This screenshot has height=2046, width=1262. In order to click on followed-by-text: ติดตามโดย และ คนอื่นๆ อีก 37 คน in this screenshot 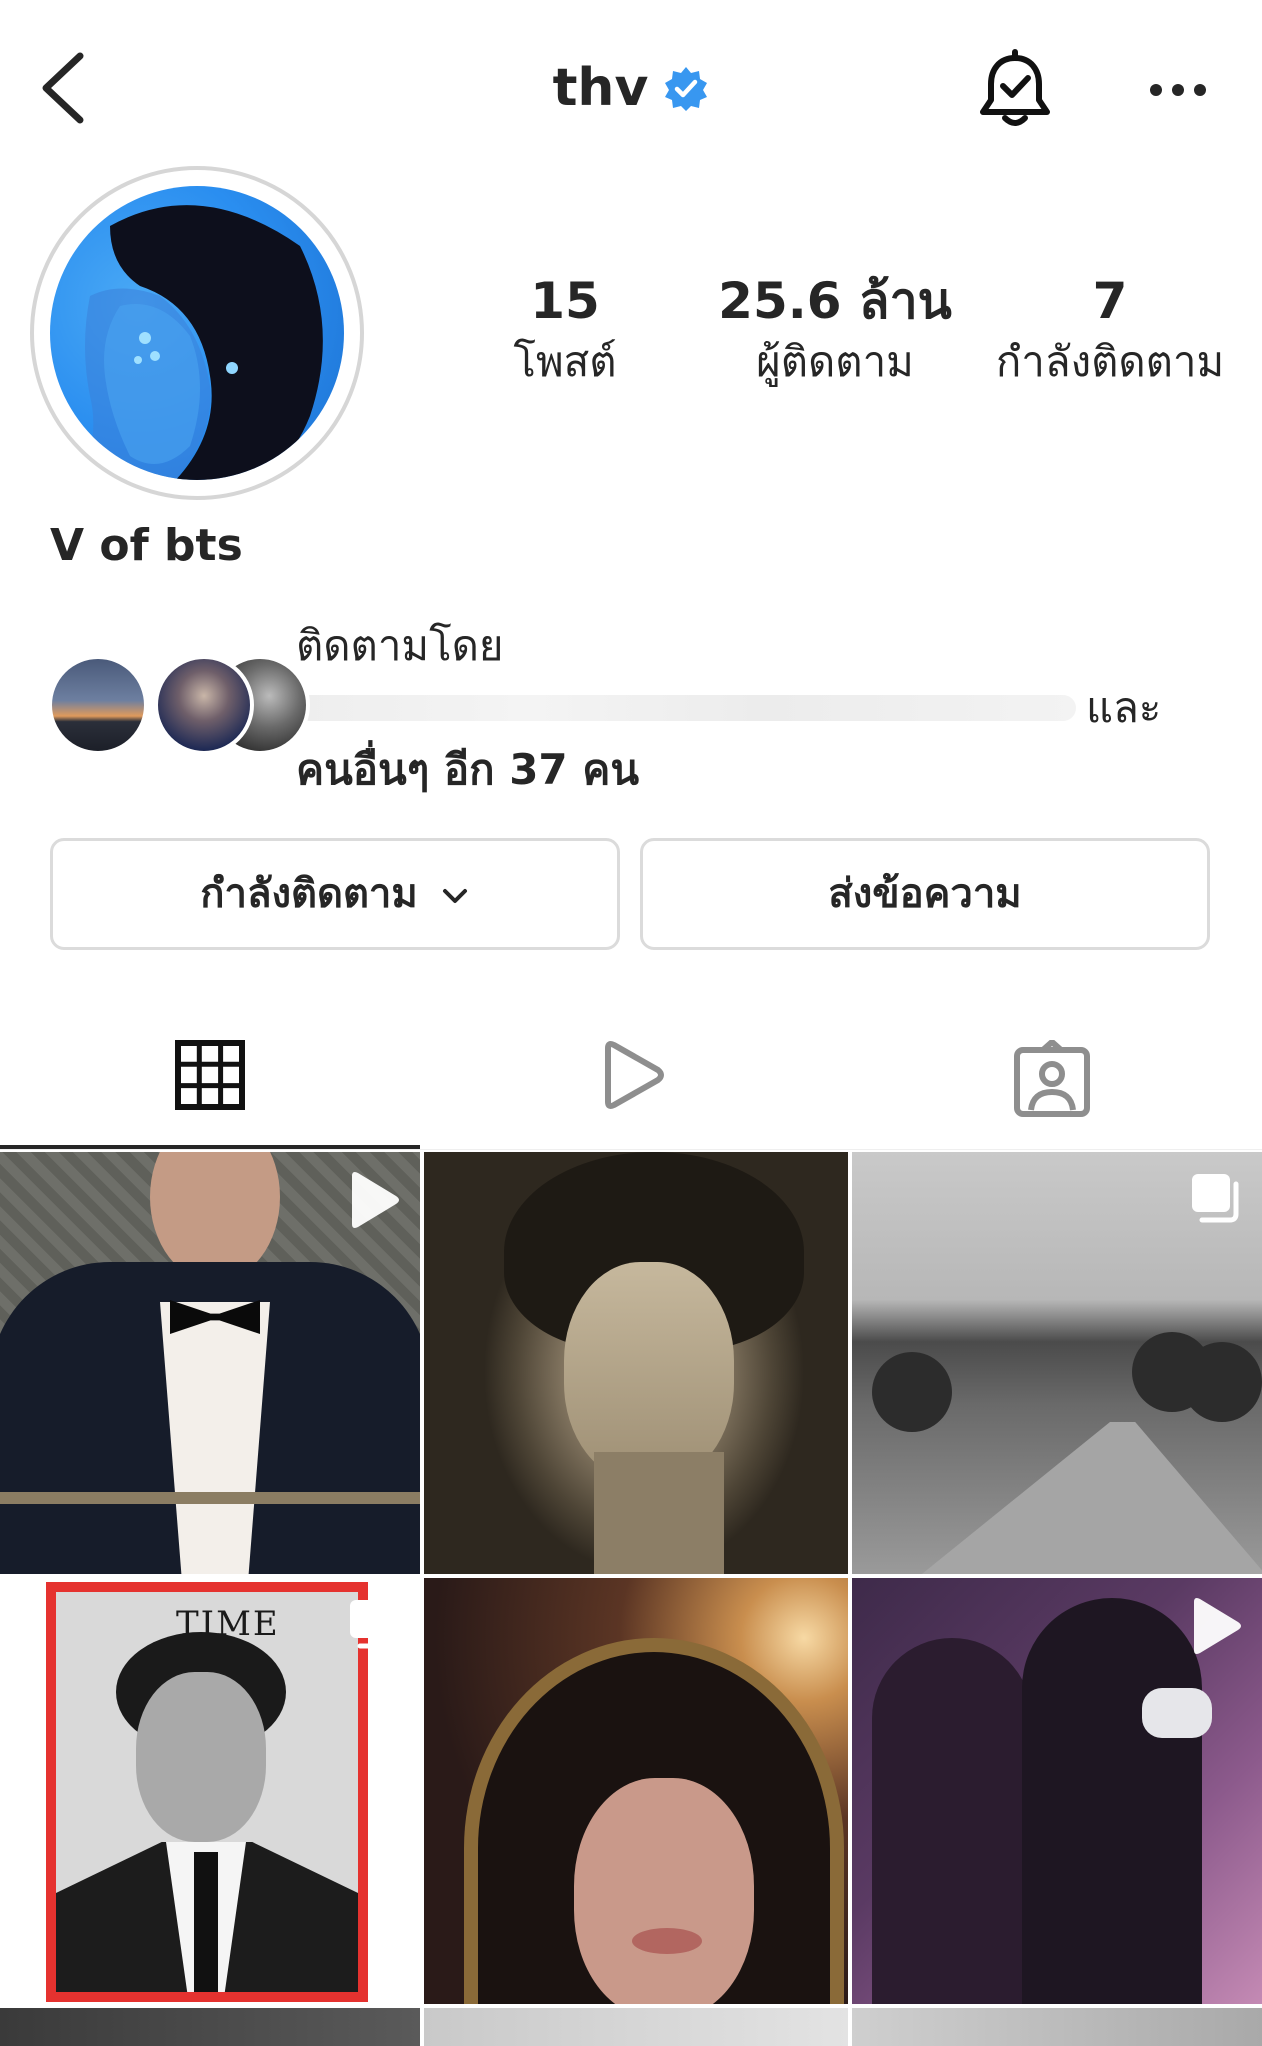, I will do `click(746, 708)`.